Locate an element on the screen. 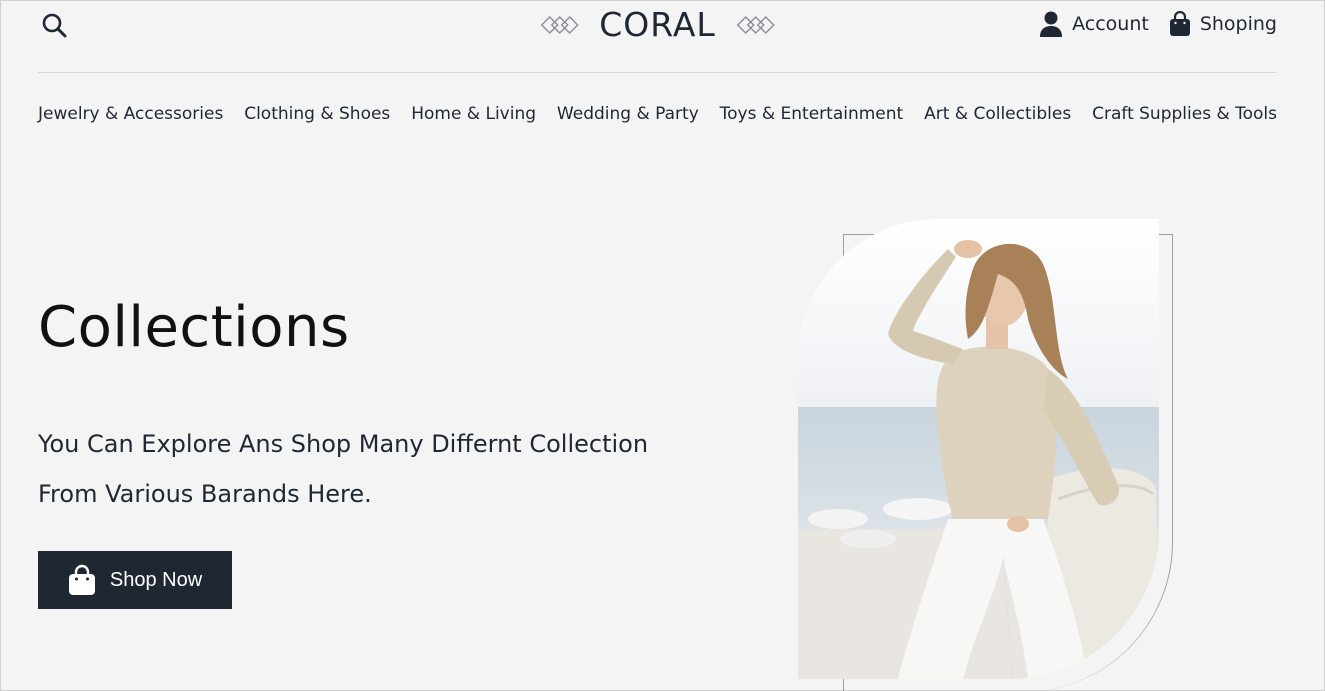 This screenshot has width=1325, height=691. search-icon is located at coordinates (54, 25).